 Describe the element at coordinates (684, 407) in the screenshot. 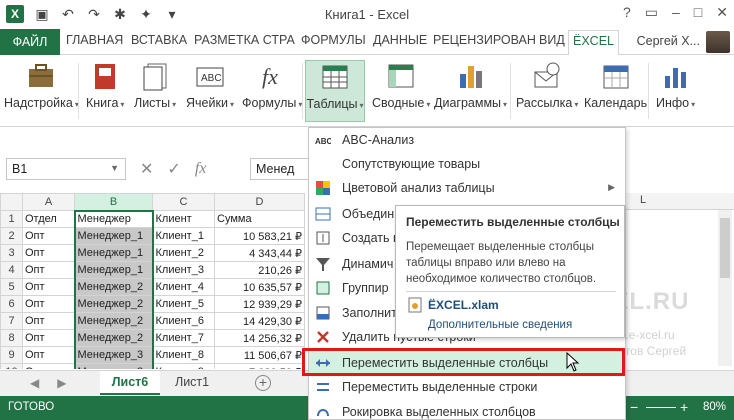

I see `zoom-in-button: +` at that location.